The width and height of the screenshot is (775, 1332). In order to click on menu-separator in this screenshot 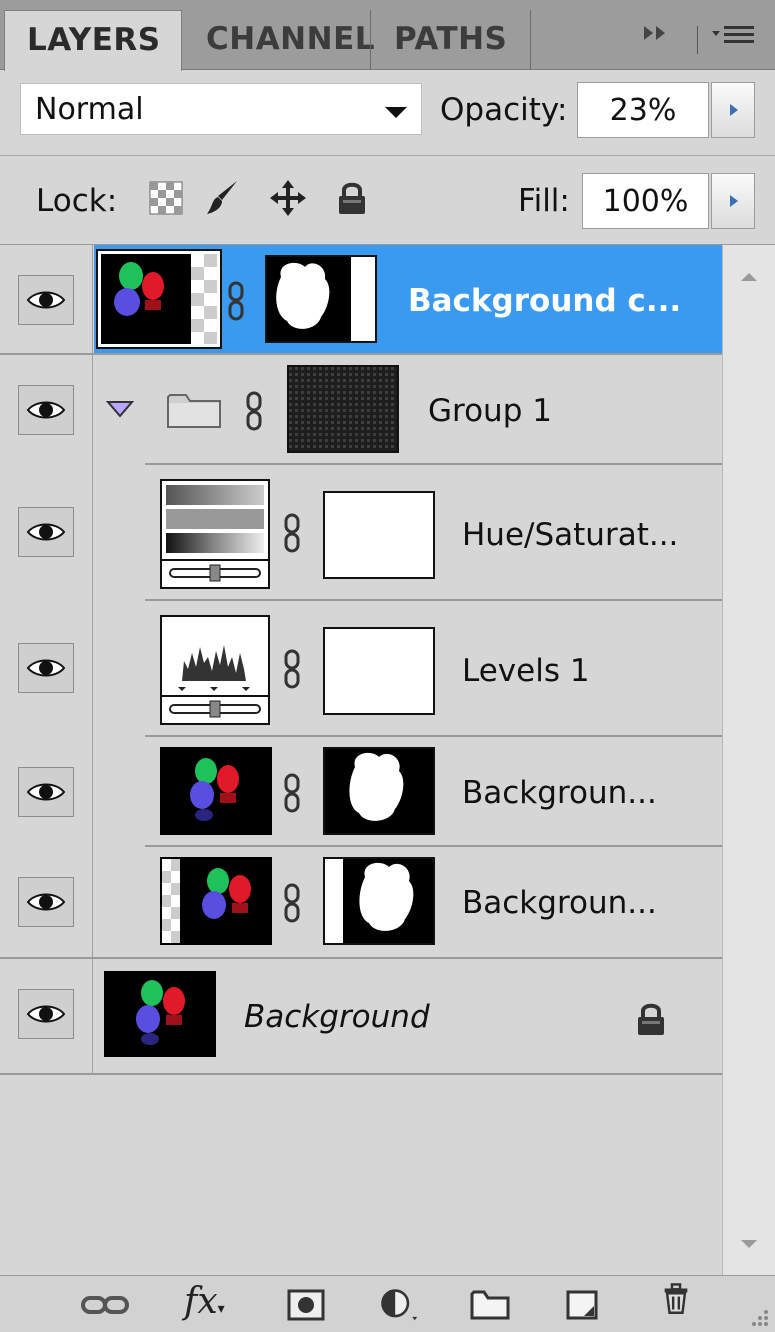, I will do `click(697, 40)`.